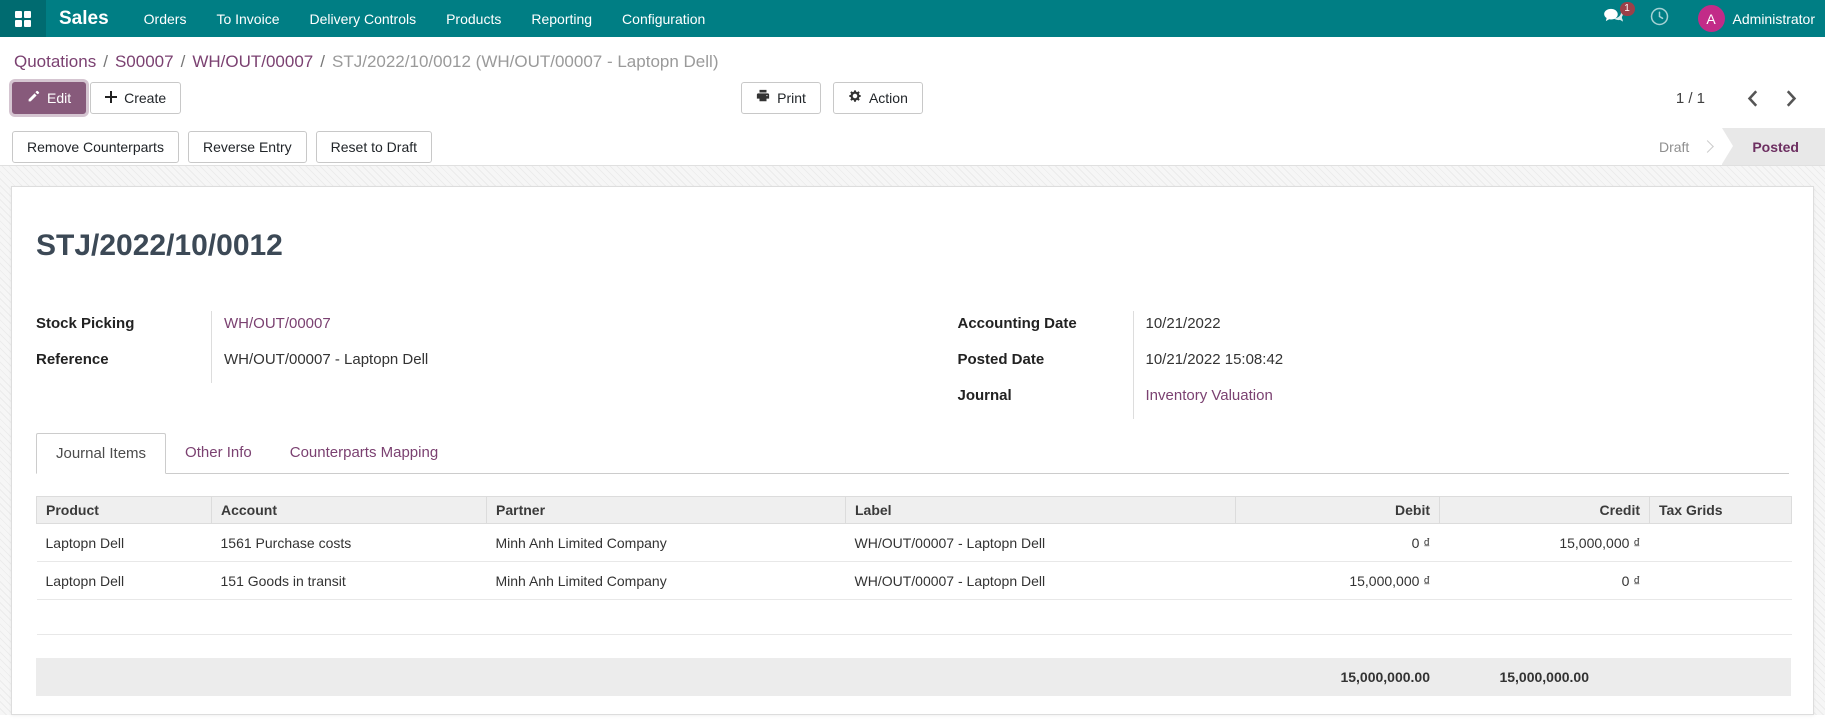 The width and height of the screenshot is (1825, 726). I want to click on action-button: Action, so click(877, 98).